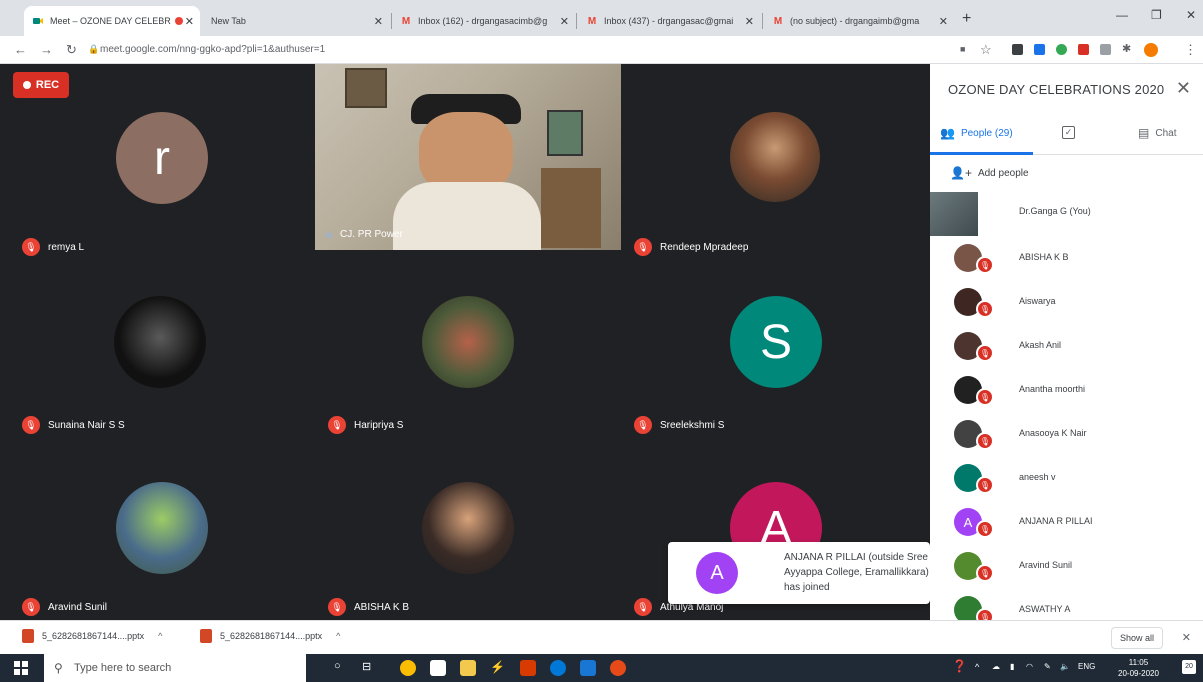 The image size is (1203, 682). I want to click on minimize-icon: —, so click(1122, 15).